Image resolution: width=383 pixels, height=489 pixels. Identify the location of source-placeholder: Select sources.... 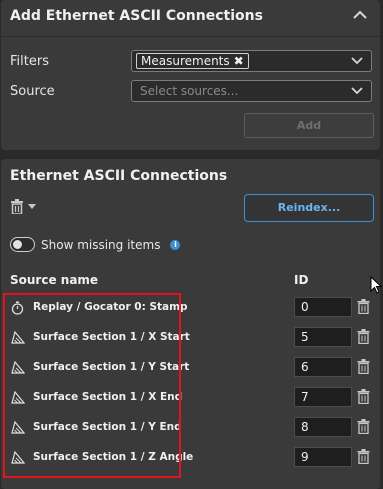
(189, 91).